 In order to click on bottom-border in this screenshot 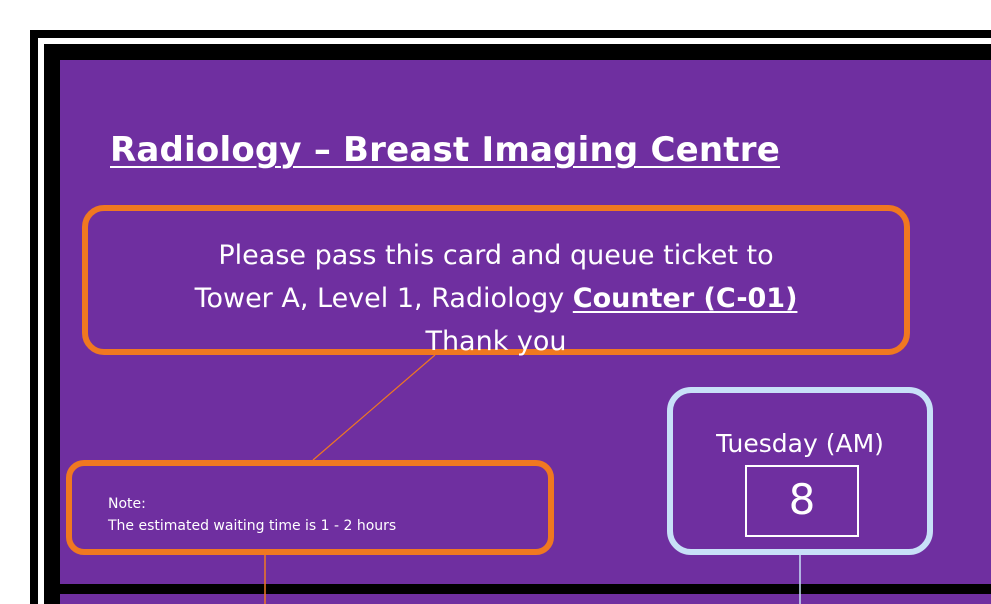, I will do `click(517, 589)`.